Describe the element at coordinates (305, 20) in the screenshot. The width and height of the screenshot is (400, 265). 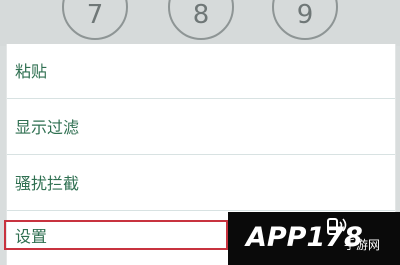
I see `dial-key-9: 9` at that location.